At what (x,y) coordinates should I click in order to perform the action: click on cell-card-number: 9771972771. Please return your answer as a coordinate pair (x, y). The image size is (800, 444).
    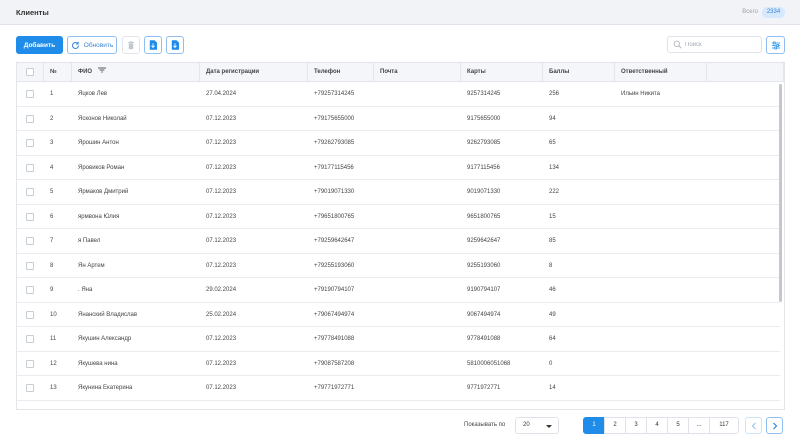
    Looking at the image, I should click on (484, 388).